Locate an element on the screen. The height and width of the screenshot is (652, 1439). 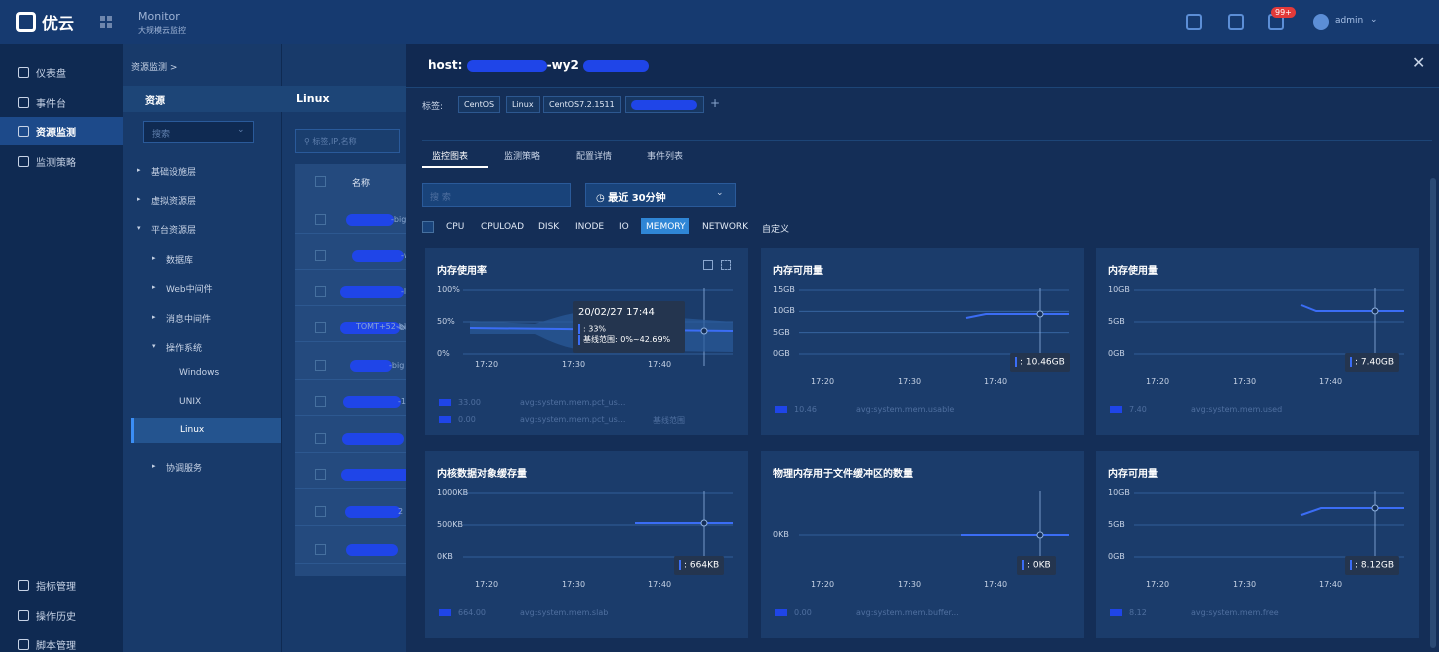
tree-item: 虚拟资源层 is located at coordinates (173, 200).